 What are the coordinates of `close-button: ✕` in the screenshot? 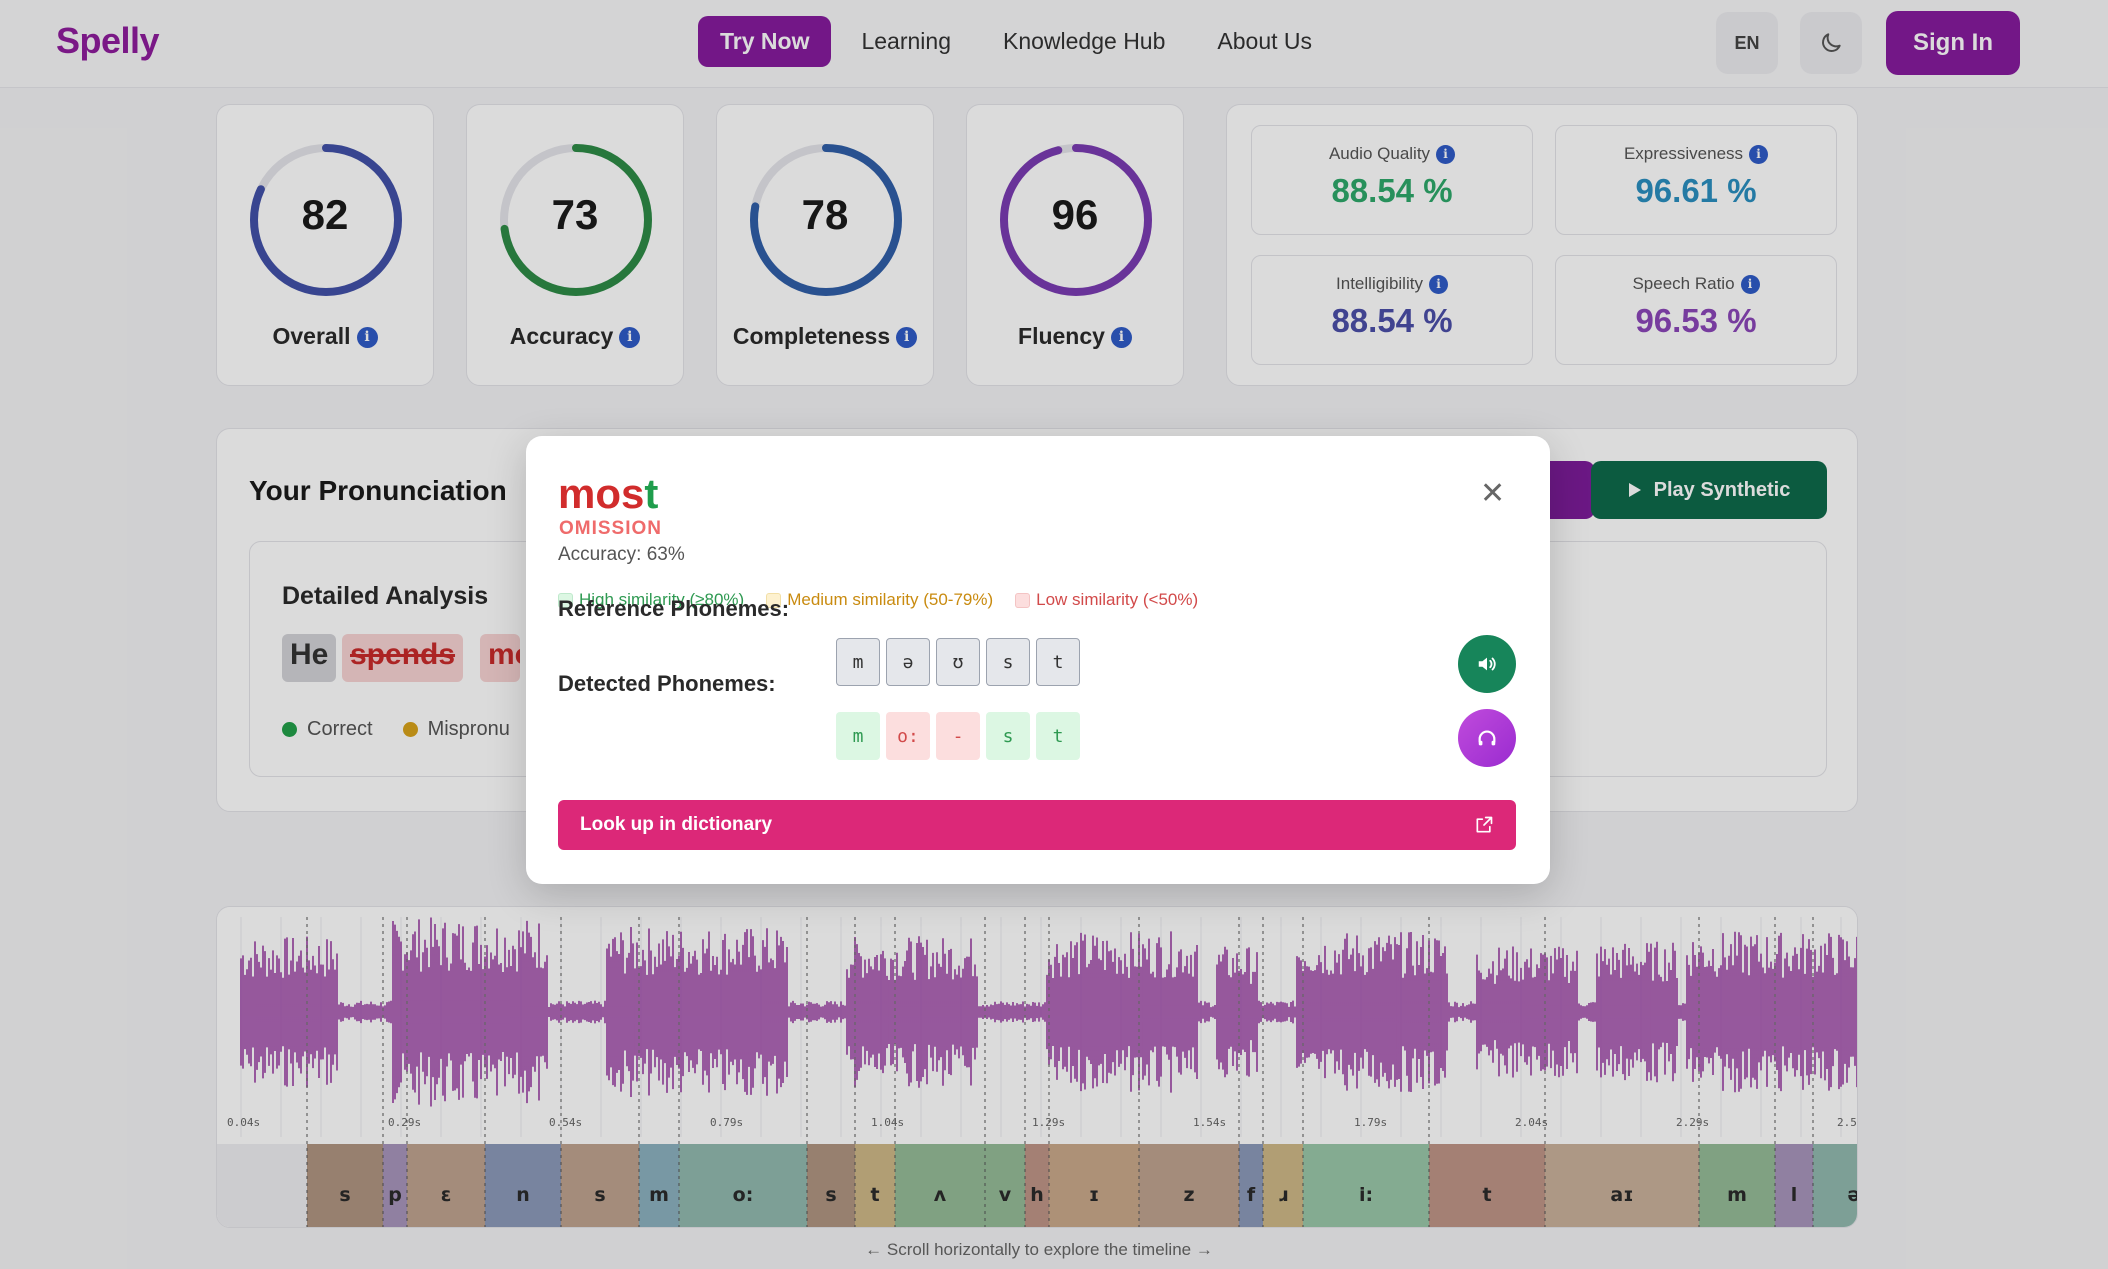 It's located at (1492, 493).